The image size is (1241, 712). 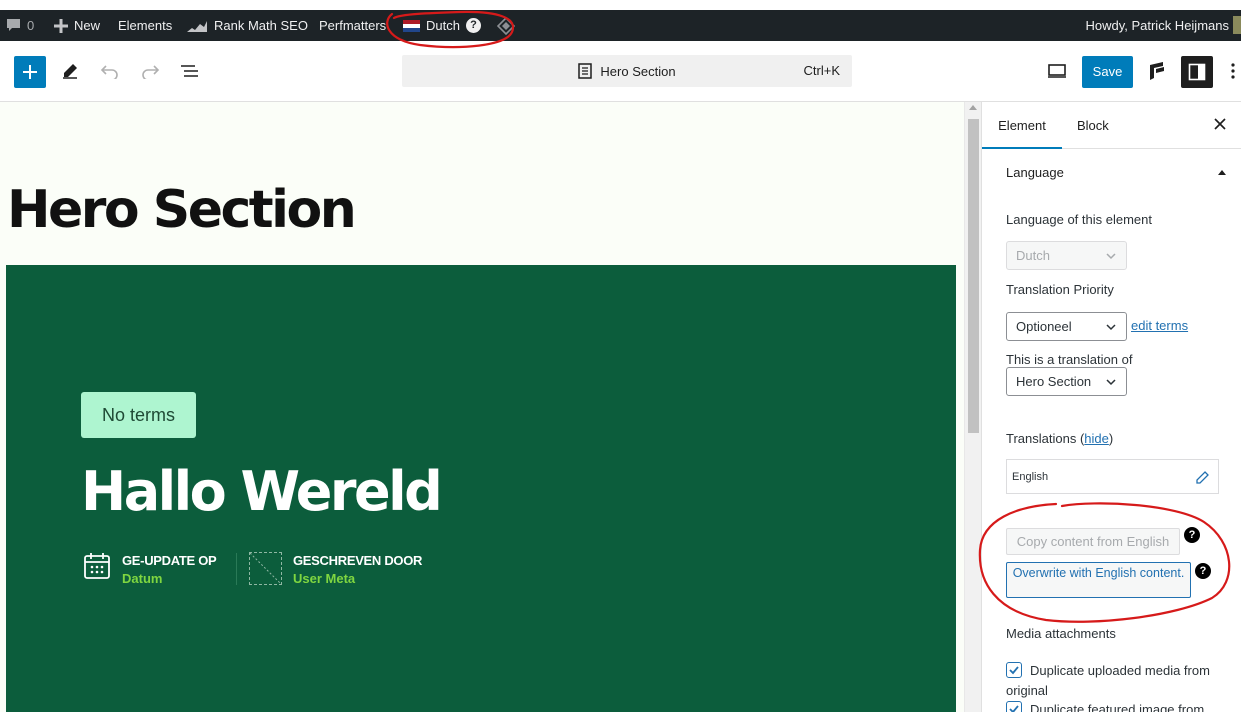 I want to click on meta-updated-label: GE-UPDATE OP, so click(x=169, y=560).